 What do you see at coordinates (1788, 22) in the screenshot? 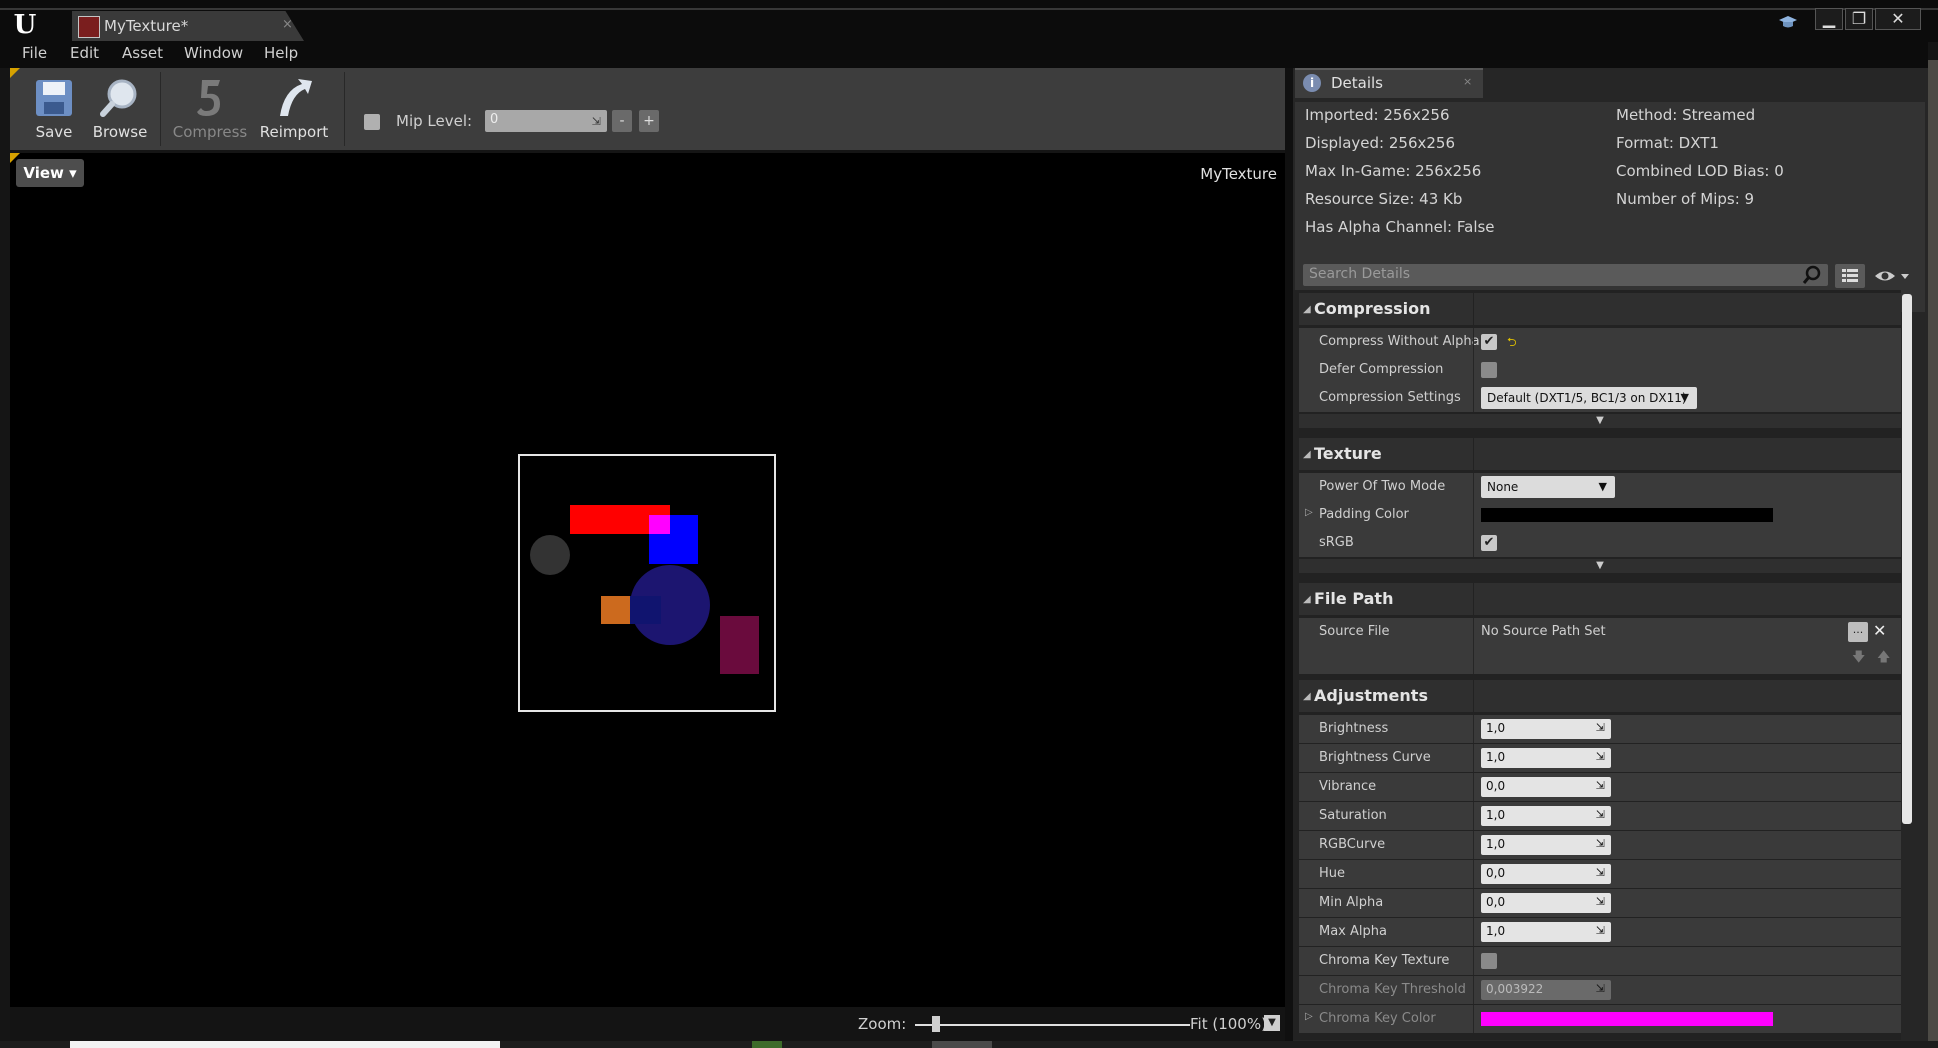
I see `learn-icon` at bounding box center [1788, 22].